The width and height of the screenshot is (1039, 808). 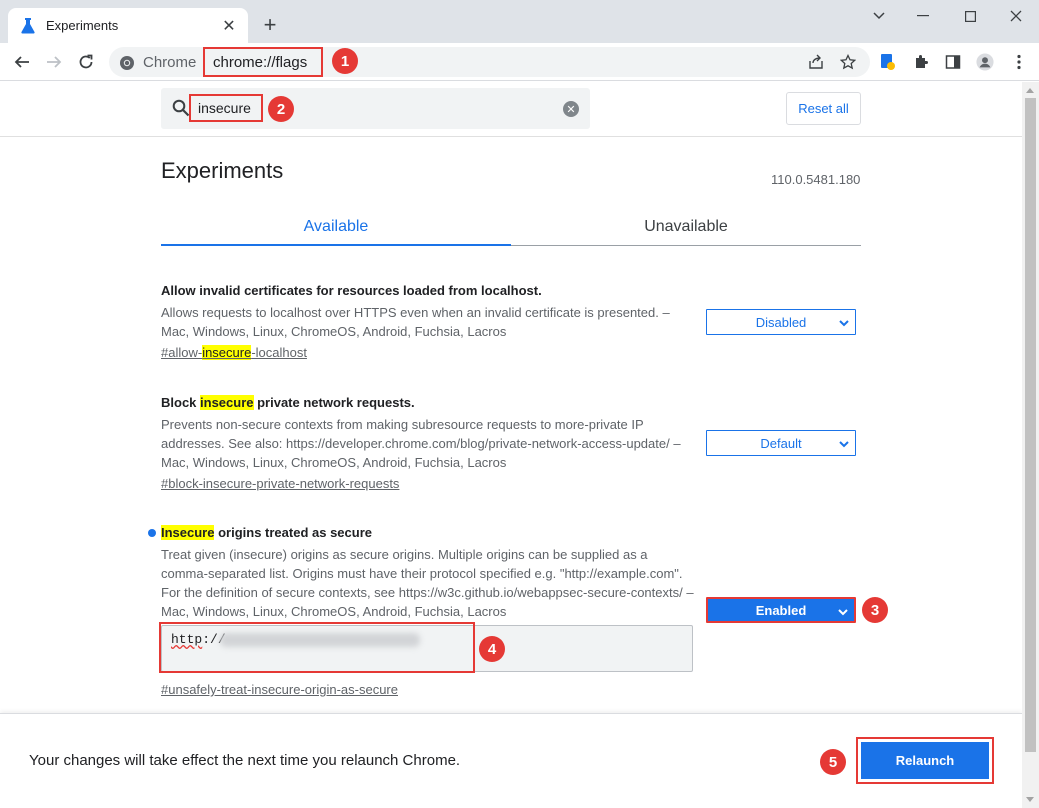 I want to click on experiment-select-allow-insecure-localhost: Disabled, so click(x=781, y=322).